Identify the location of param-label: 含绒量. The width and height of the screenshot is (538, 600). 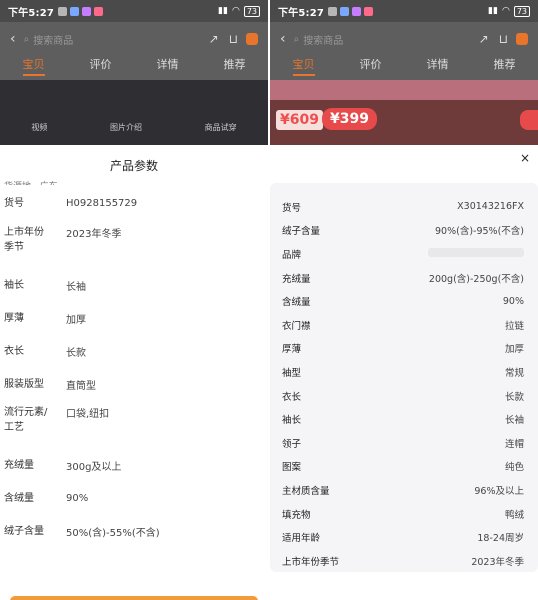
(19, 498).